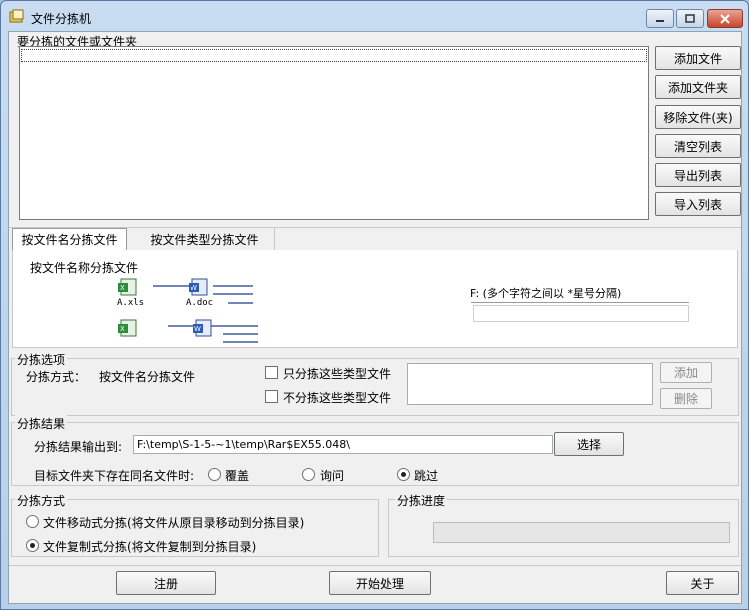  What do you see at coordinates (147, 377) in the screenshot?
I see `sort-mode-value: 按文件名分拣文件` at bounding box center [147, 377].